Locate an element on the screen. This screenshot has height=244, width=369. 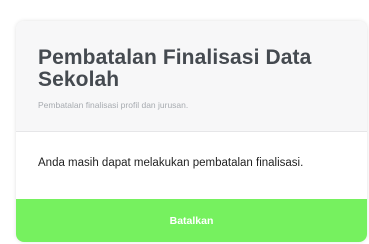
card-title: Pembatalan Finalisasi Data Sekolah is located at coordinates (175, 68).